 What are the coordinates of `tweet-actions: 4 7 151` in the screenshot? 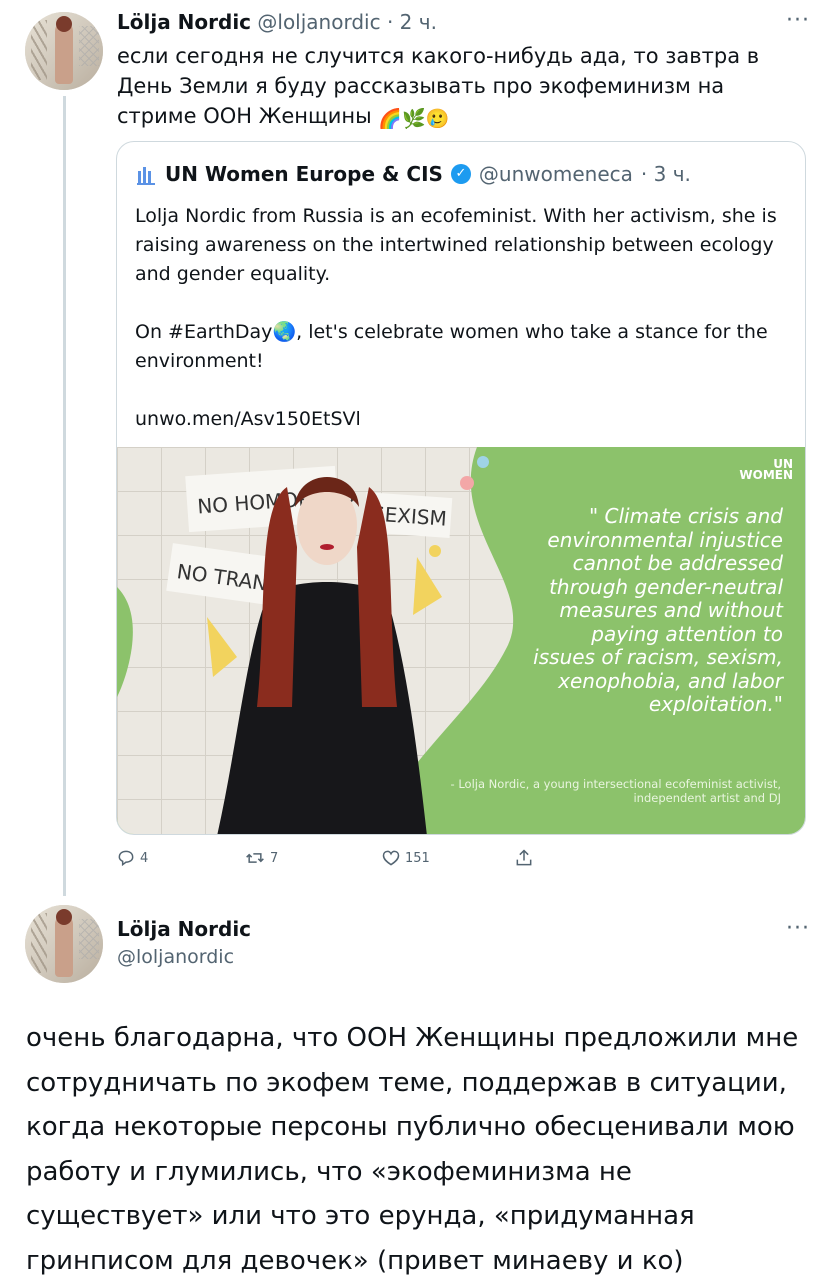 It's located at (326, 860).